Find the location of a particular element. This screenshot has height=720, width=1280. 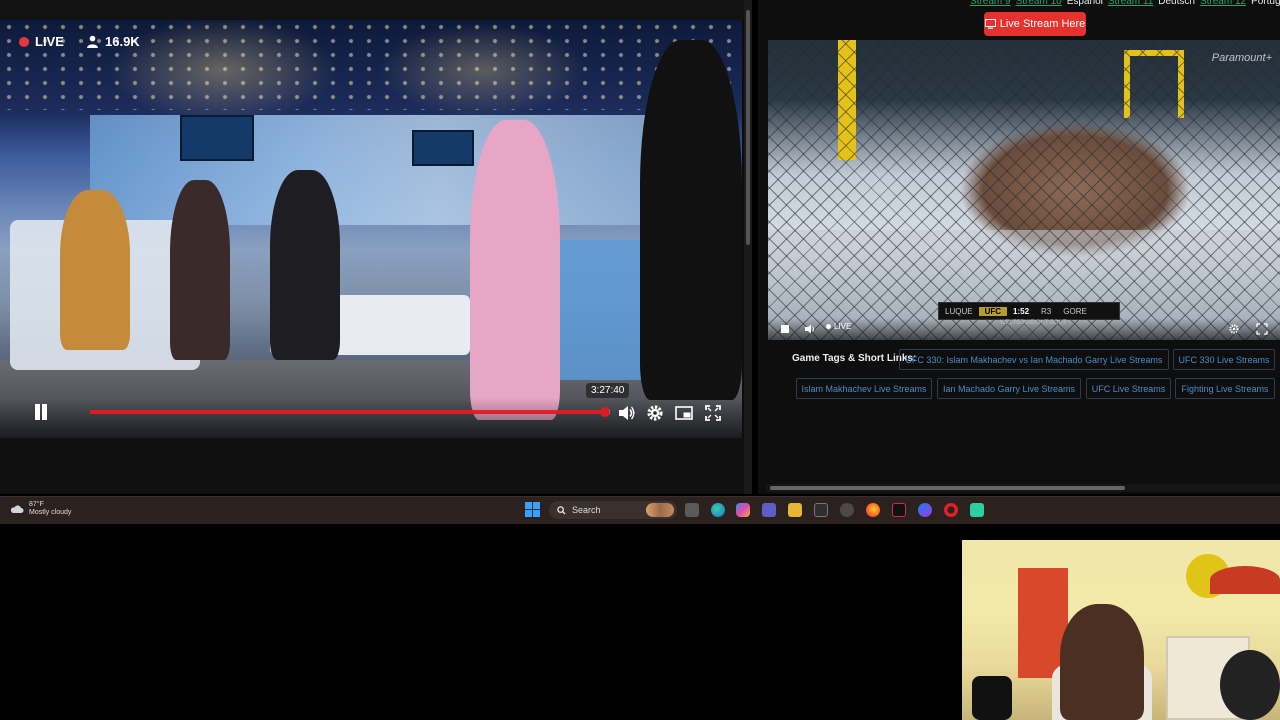

time-tooltip: 3:27:40 is located at coordinates (608, 390).